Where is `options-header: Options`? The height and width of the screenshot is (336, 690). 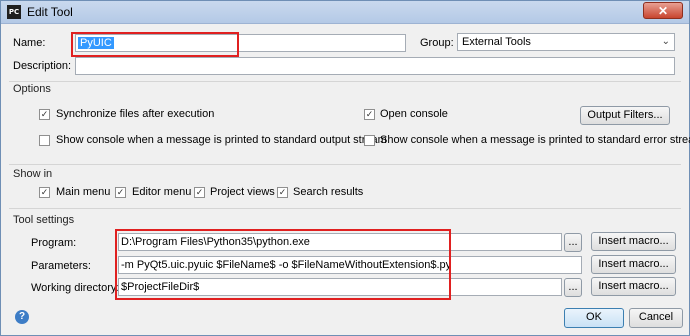
options-header: Options is located at coordinates (32, 89).